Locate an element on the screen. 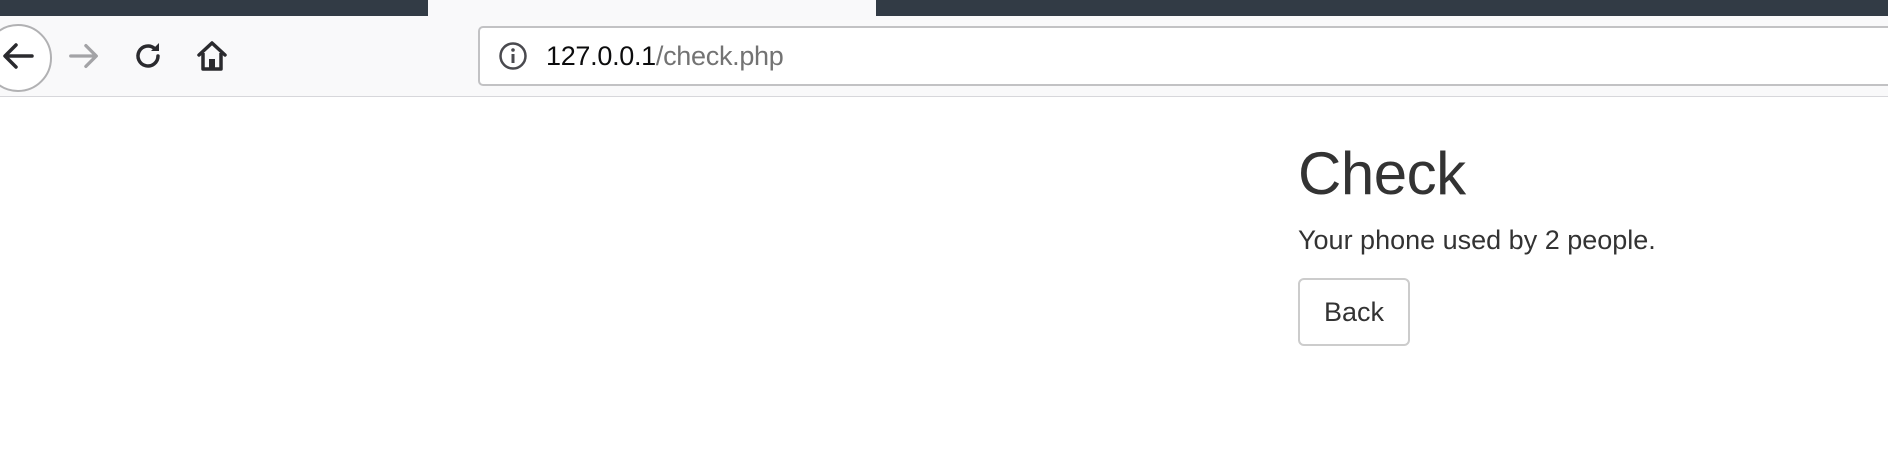 The image size is (1888, 456). home-button is located at coordinates (212, 58).